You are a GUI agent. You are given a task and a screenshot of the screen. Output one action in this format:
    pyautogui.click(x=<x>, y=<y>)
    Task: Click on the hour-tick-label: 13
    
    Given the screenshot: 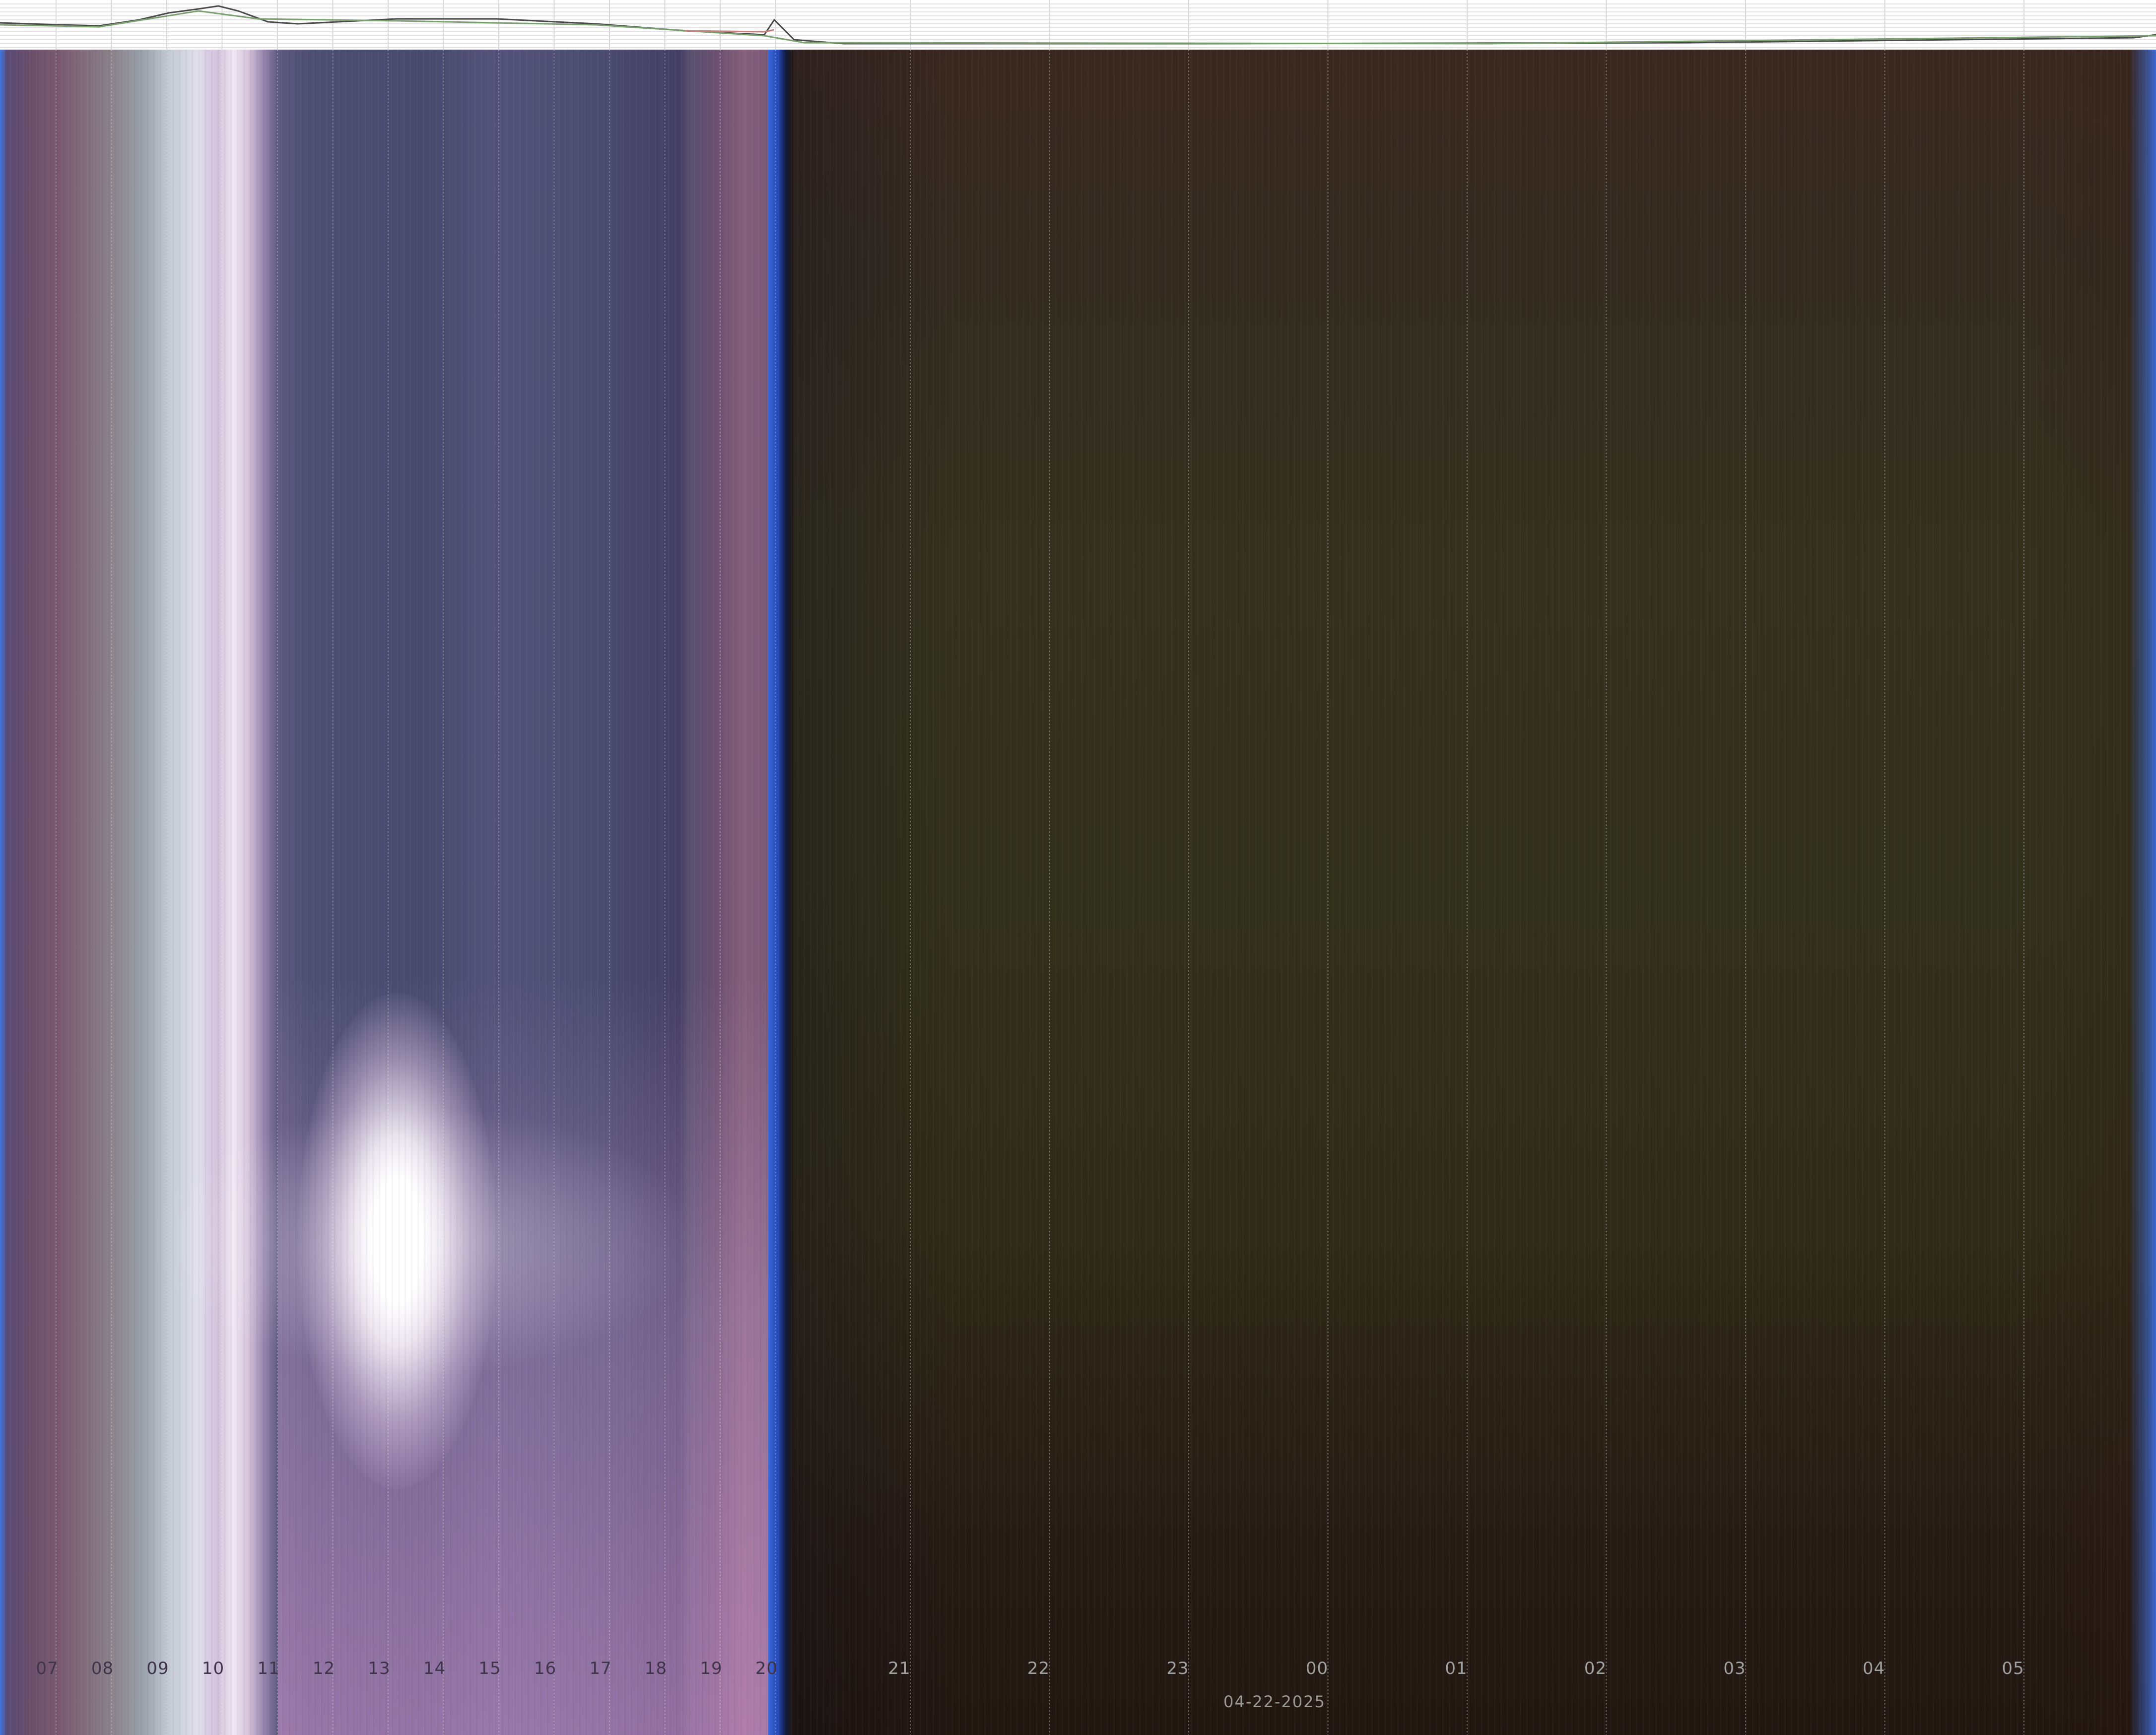 What is the action you would take?
    pyautogui.click(x=379, y=1668)
    